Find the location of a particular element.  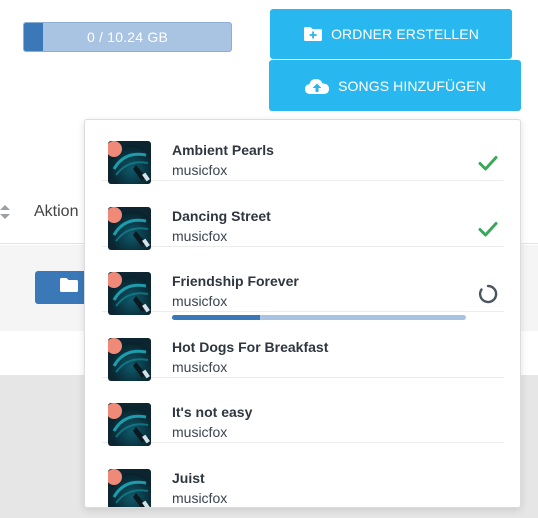

create-folder-label: ORDNER ERSTELLEN is located at coordinates (405, 34).